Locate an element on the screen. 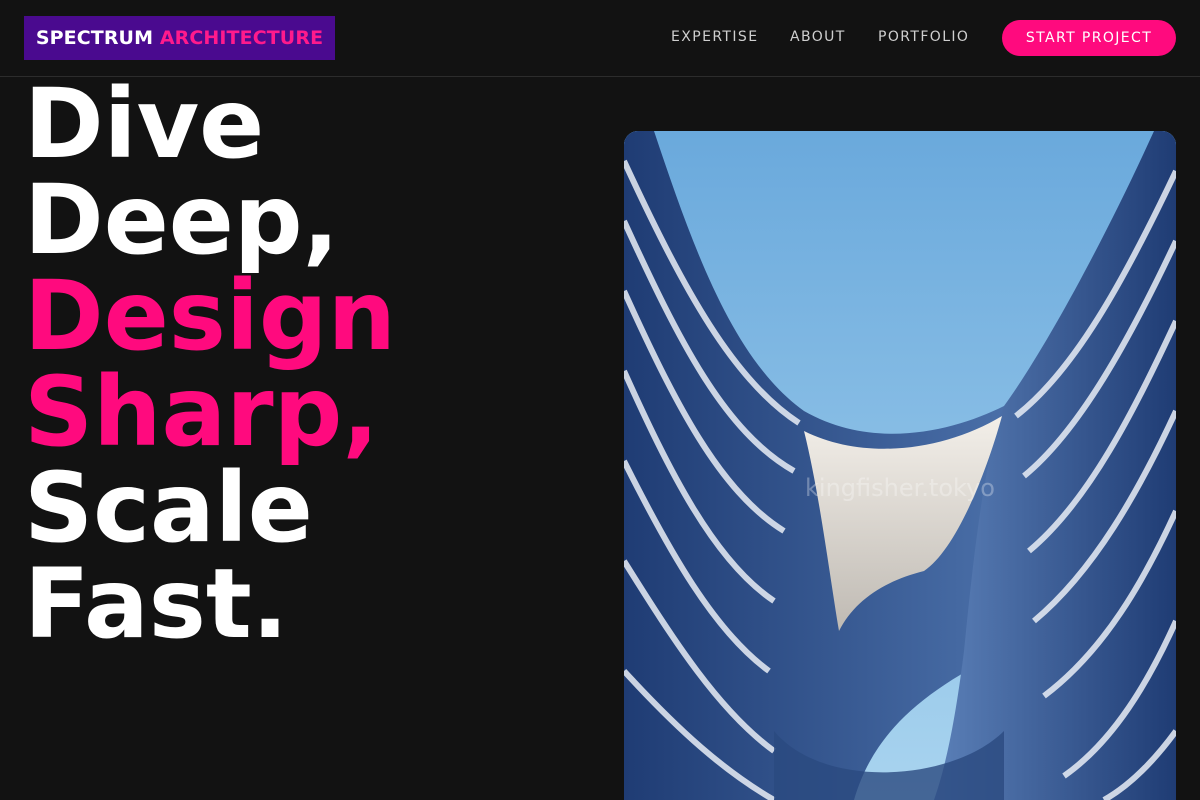 This screenshot has width=1200, height=800. start-project-button: START PROJECT is located at coordinates (1089, 38).